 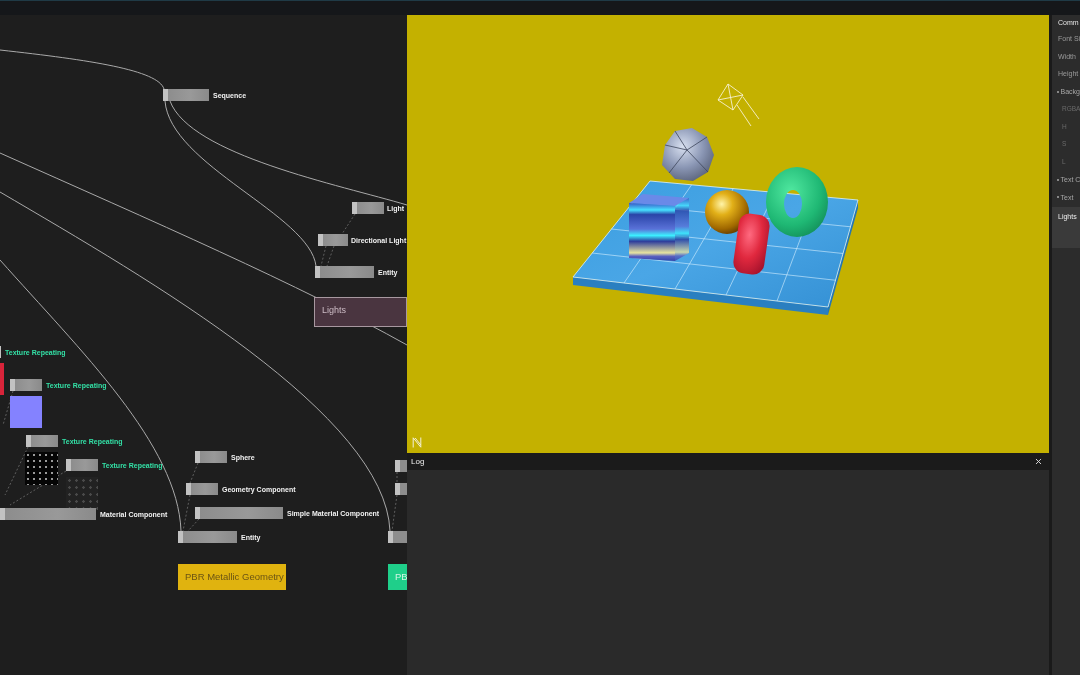 I want to click on comment-box: PBR Metallic Geometry, so click(x=232, y=577).